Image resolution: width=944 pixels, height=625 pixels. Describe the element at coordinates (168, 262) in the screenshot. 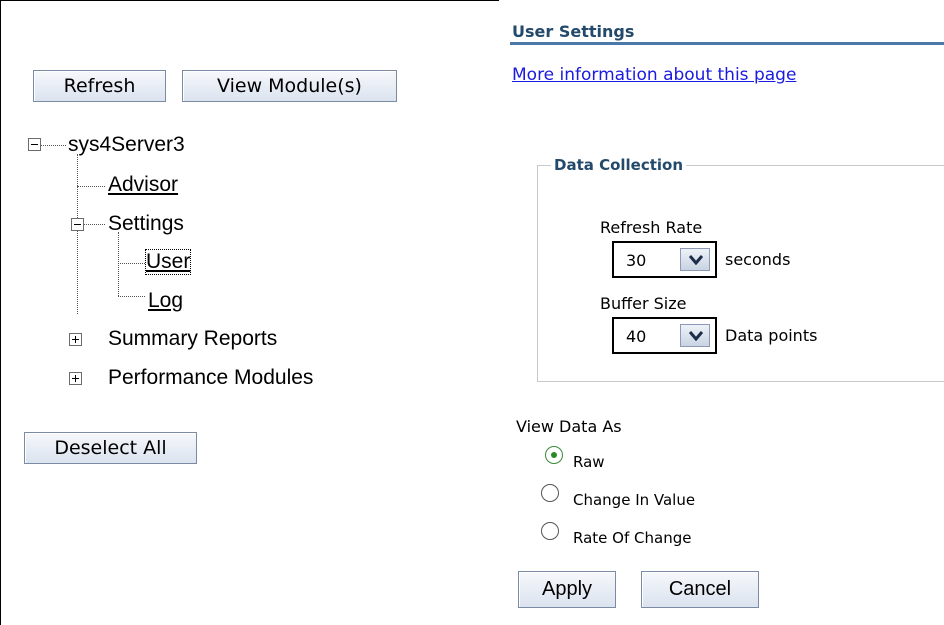

I see `tree-node-user: User` at that location.